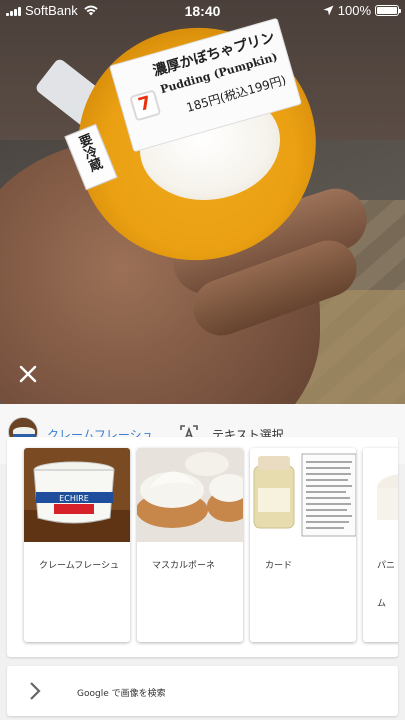 Image resolution: width=405 pixels, height=720 pixels. Describe the element at coordinates (79, 566) in the screenshot. I see `result-caption: クレームフレーシュ` at that location.